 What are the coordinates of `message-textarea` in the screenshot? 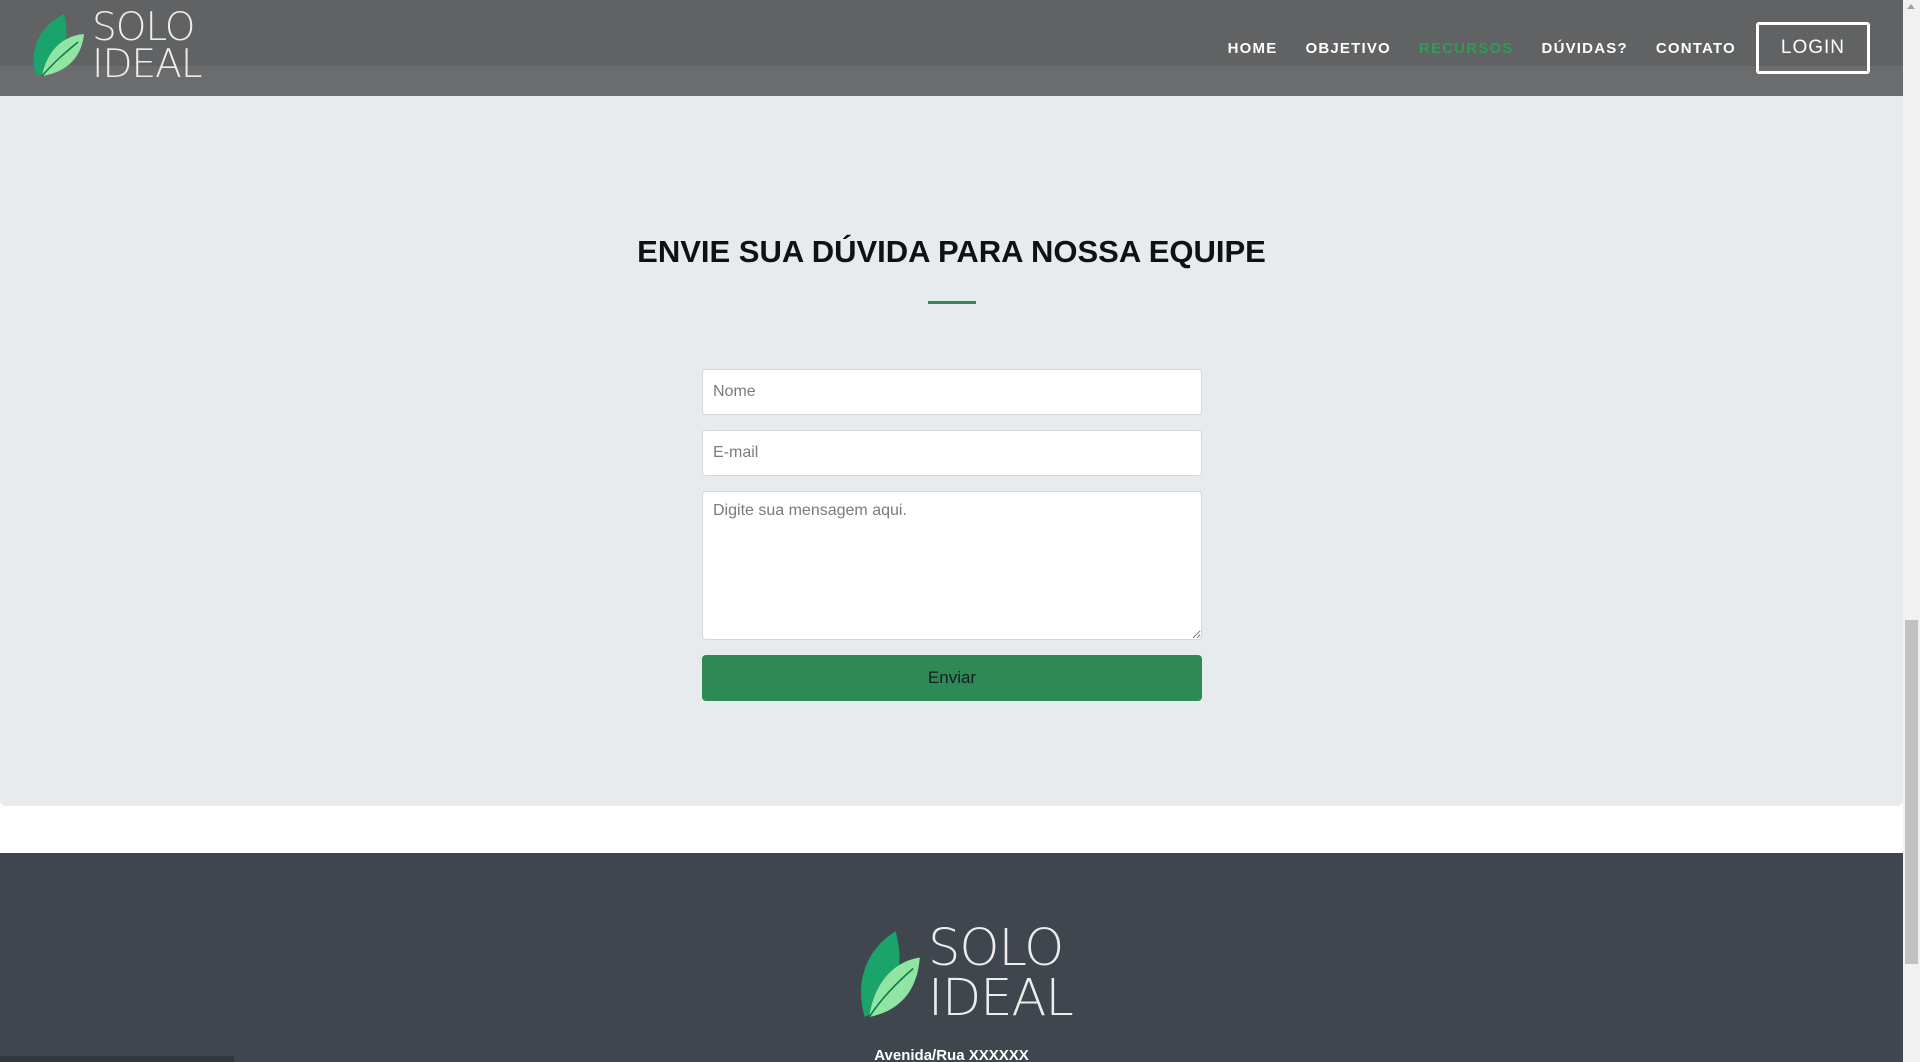 It's located at (952, 565).